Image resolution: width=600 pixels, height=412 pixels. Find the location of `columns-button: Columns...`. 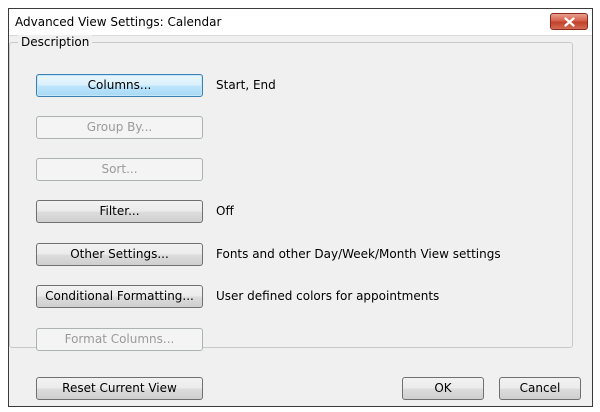

columns-button: Columns... is located at coordinates (119, 85).